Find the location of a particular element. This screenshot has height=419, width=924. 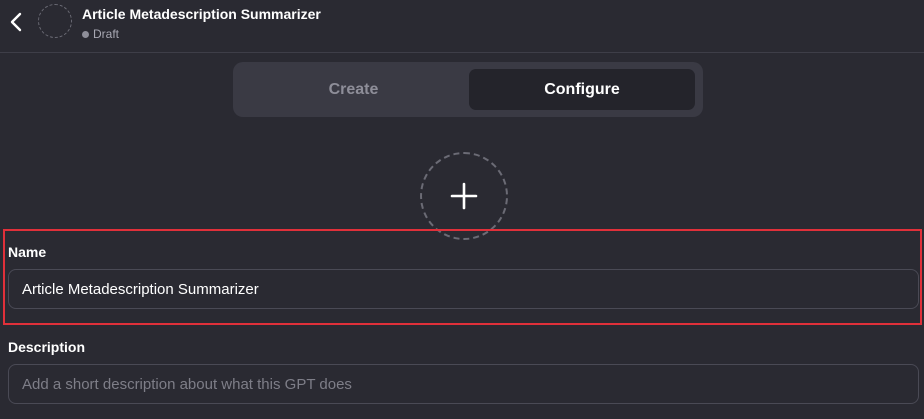

status-label: Draft is located at coordinates (106, 34).